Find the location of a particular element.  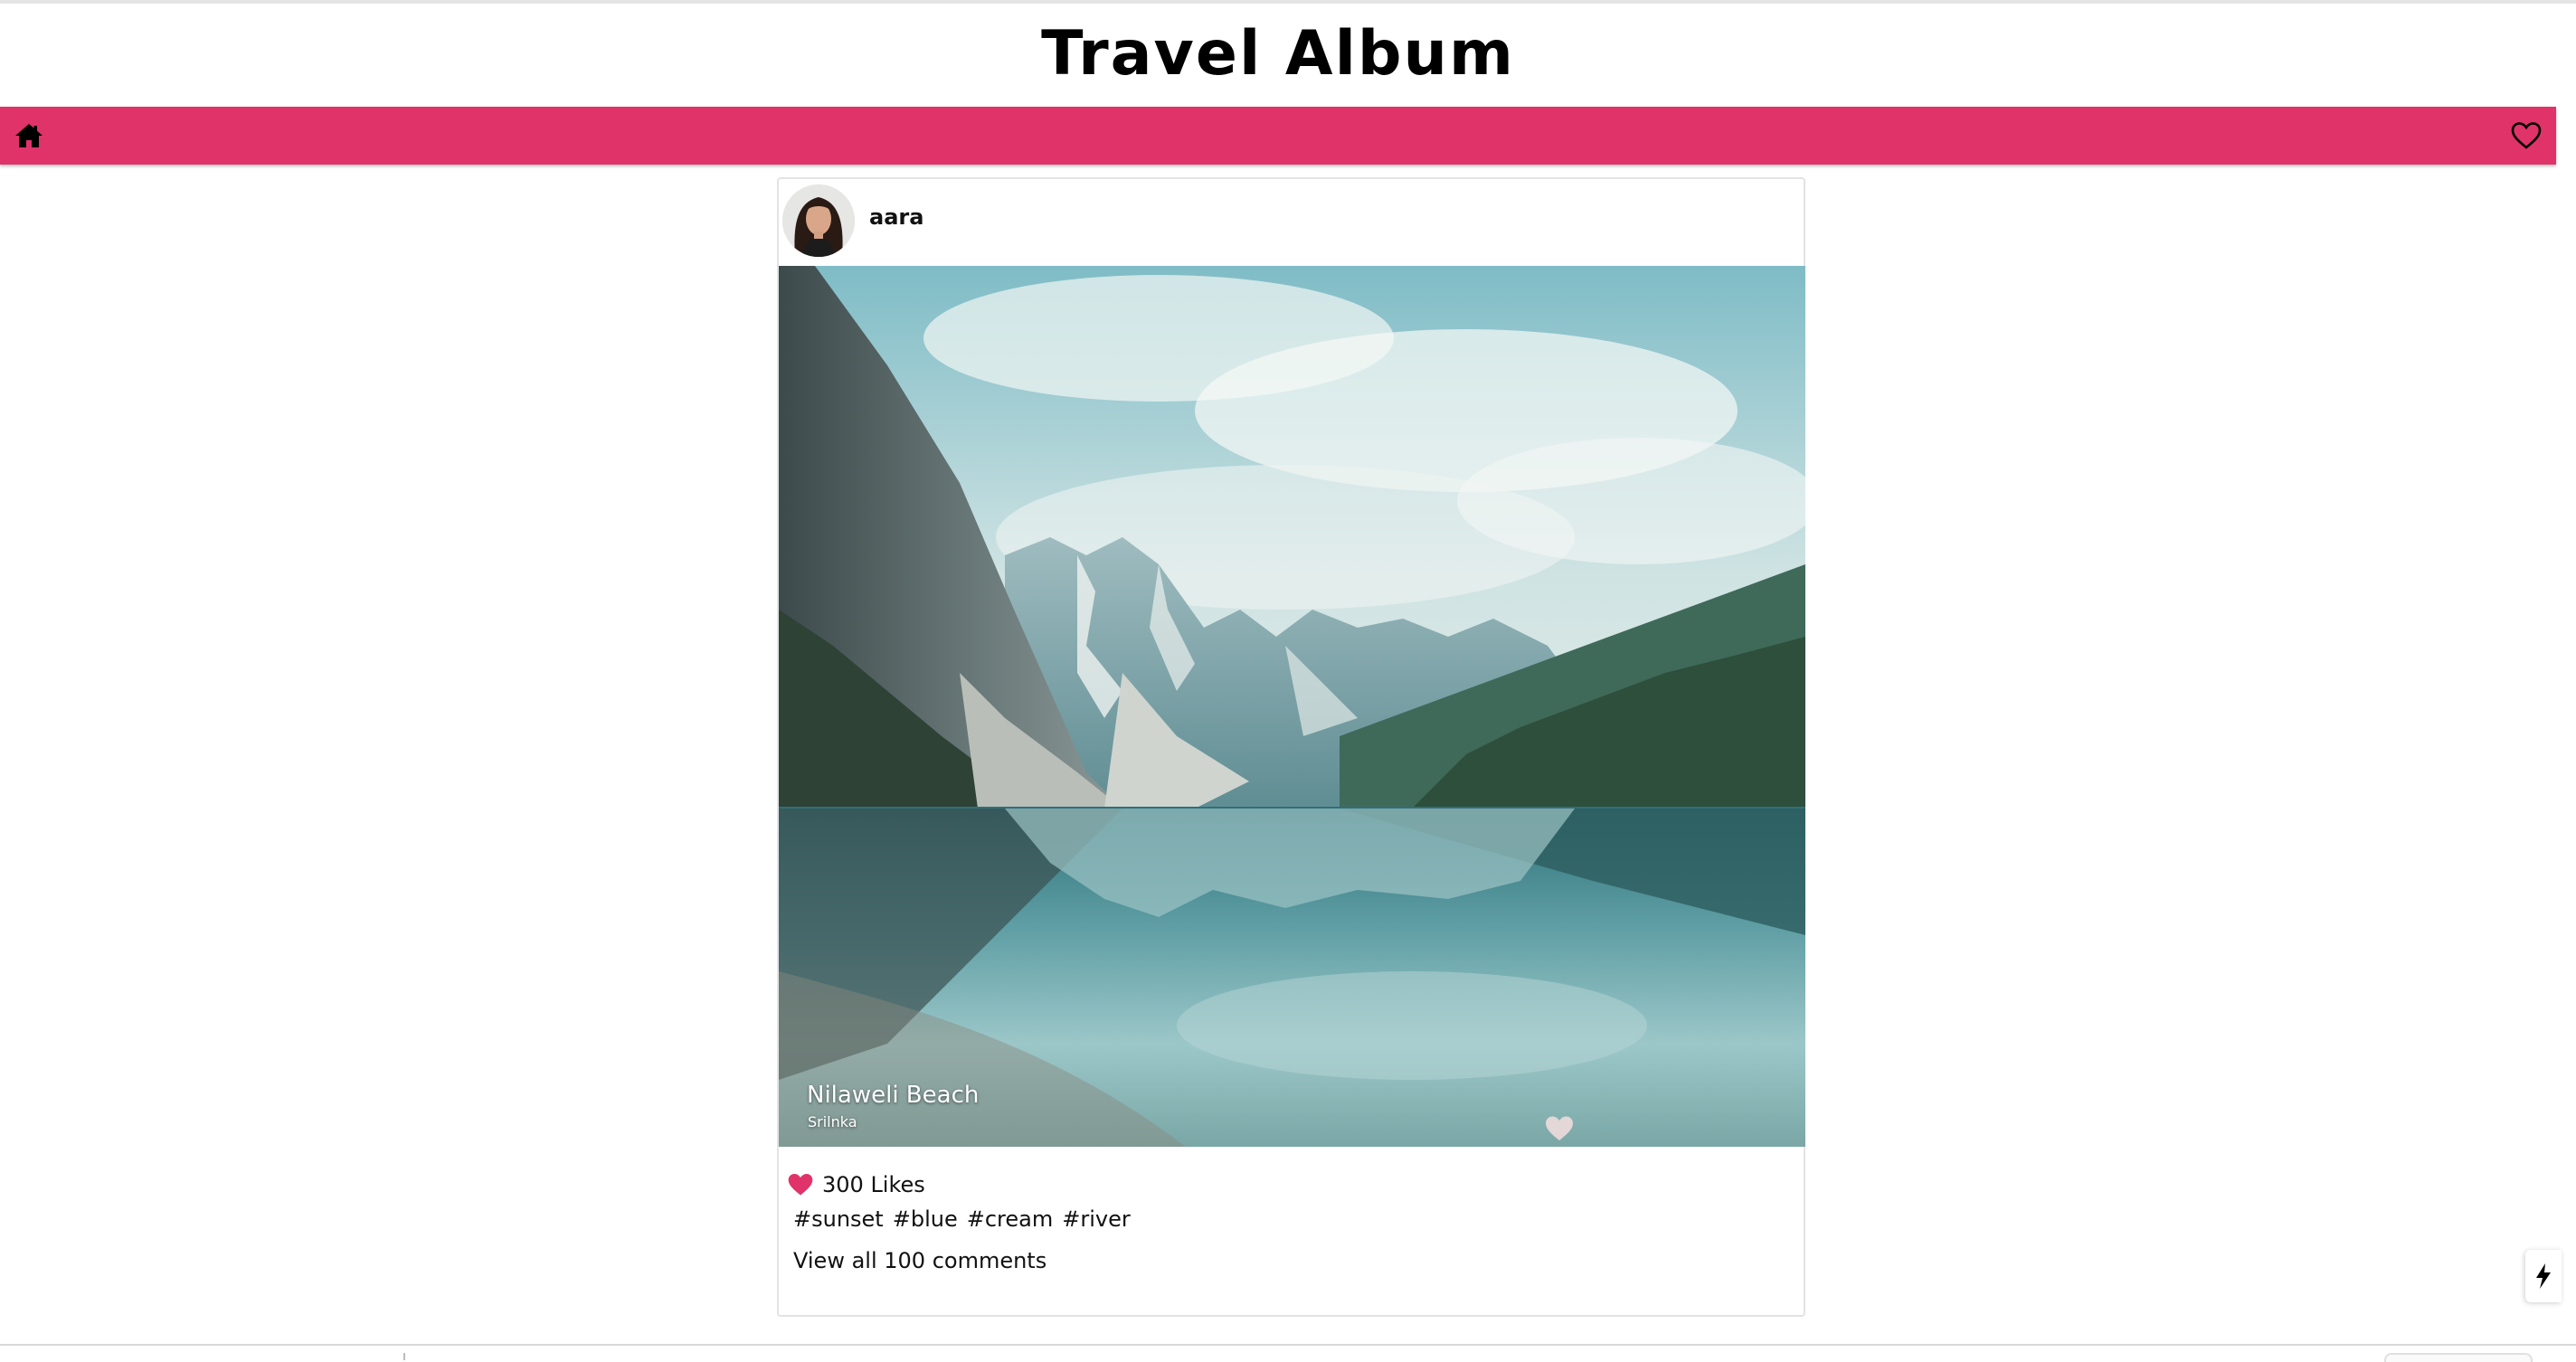

home-icon is located at coordinates (29, 135).